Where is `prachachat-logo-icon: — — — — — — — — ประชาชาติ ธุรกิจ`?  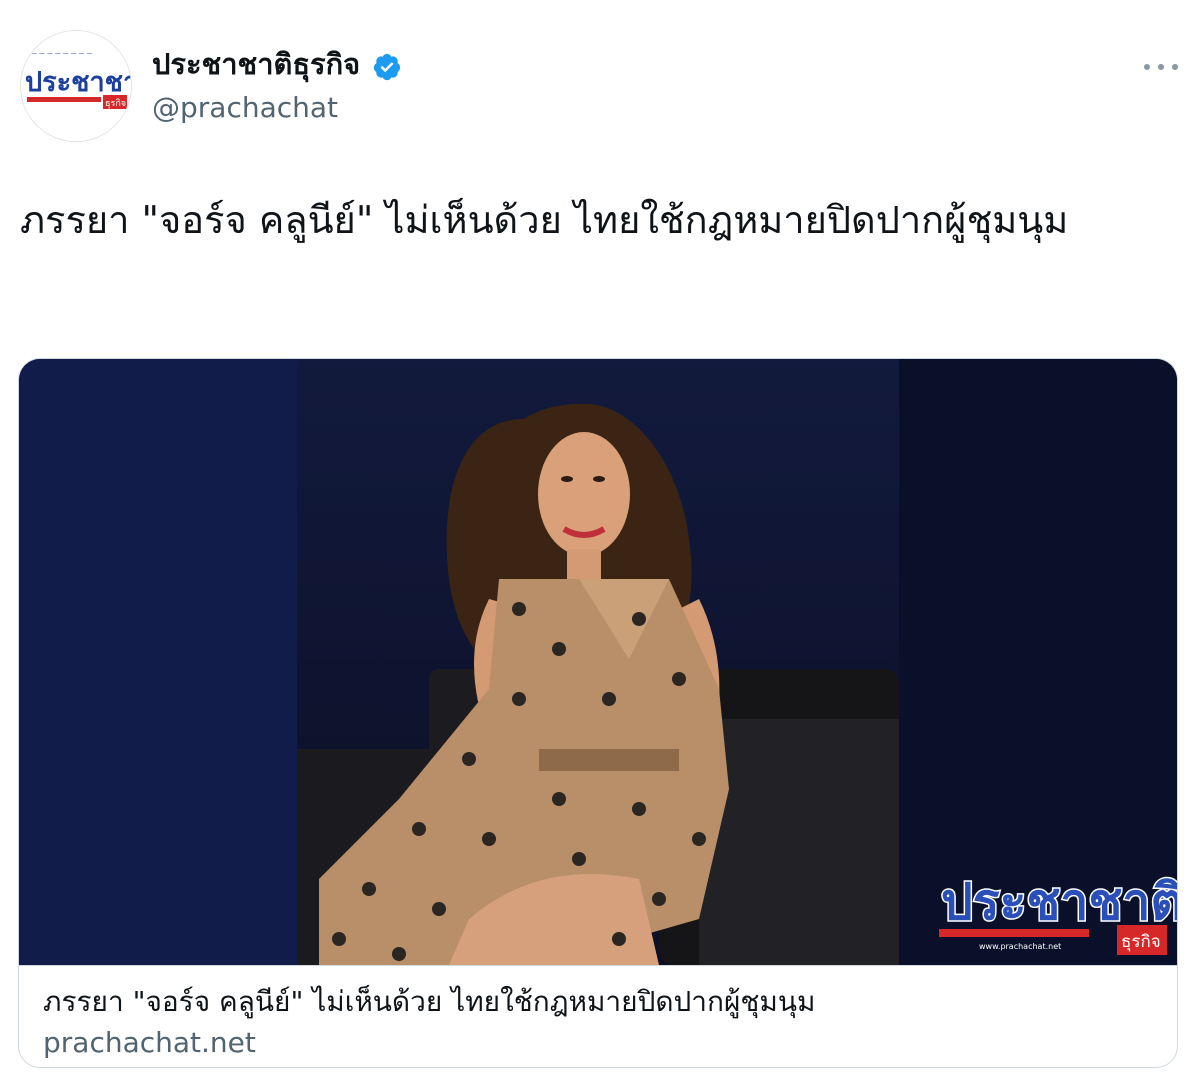
prachachat-logo-icon: — — — — — — — — ประชาชาติ ธุรกิจ is located at coordinates (76, 86).